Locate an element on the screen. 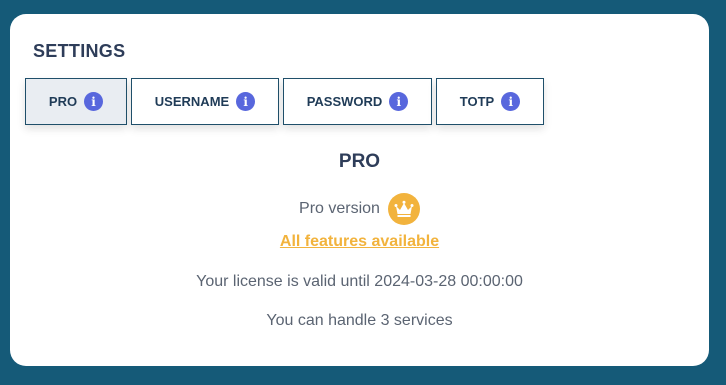 Image resolution: width=726 pixels, height=385 pixels. pro-version-row: Pro version is located at coordinates (359, 209).